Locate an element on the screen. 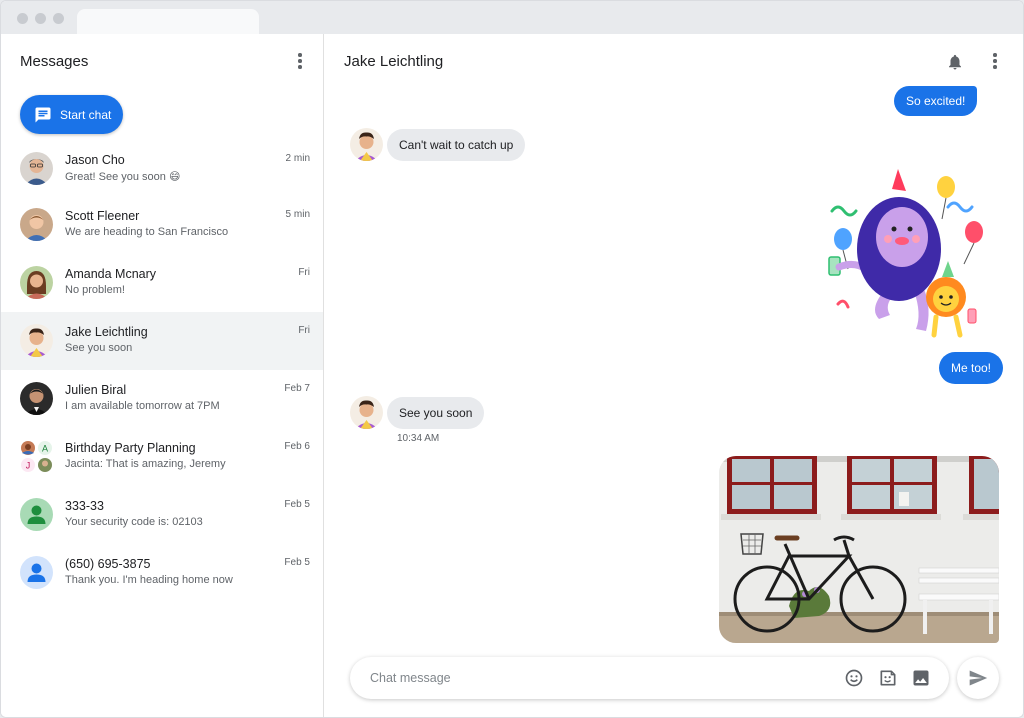 The height and width of the screenshot is (718, 1024). send-button is located at coordinates (978, 678).